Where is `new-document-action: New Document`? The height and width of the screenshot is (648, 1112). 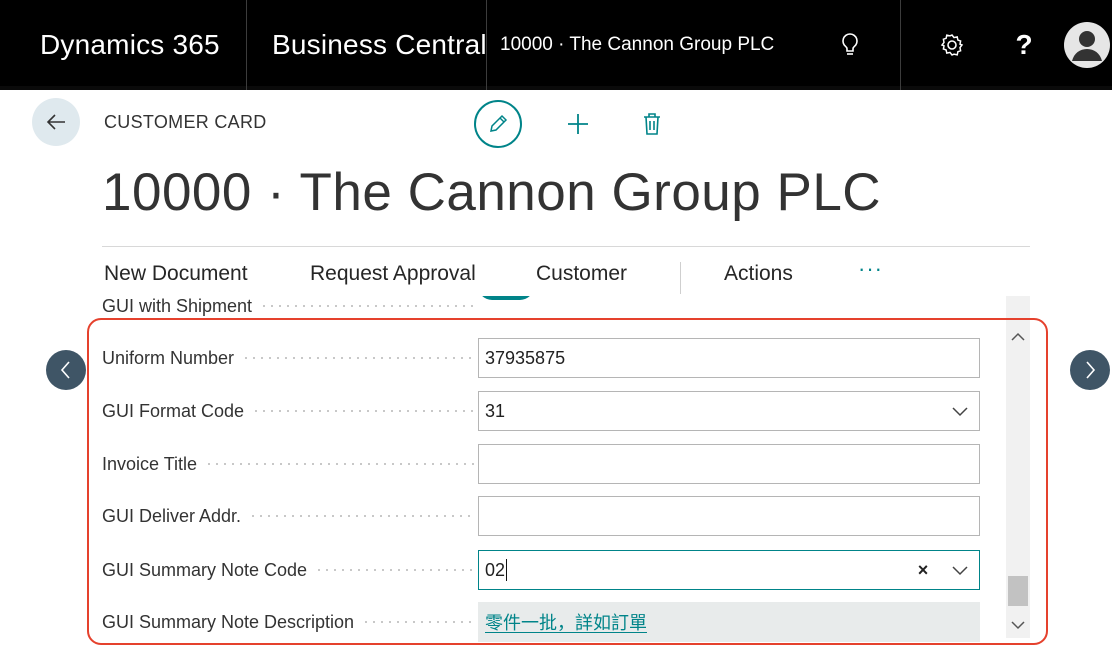
new-document-action: New Document is located at coordinates (176, 274).